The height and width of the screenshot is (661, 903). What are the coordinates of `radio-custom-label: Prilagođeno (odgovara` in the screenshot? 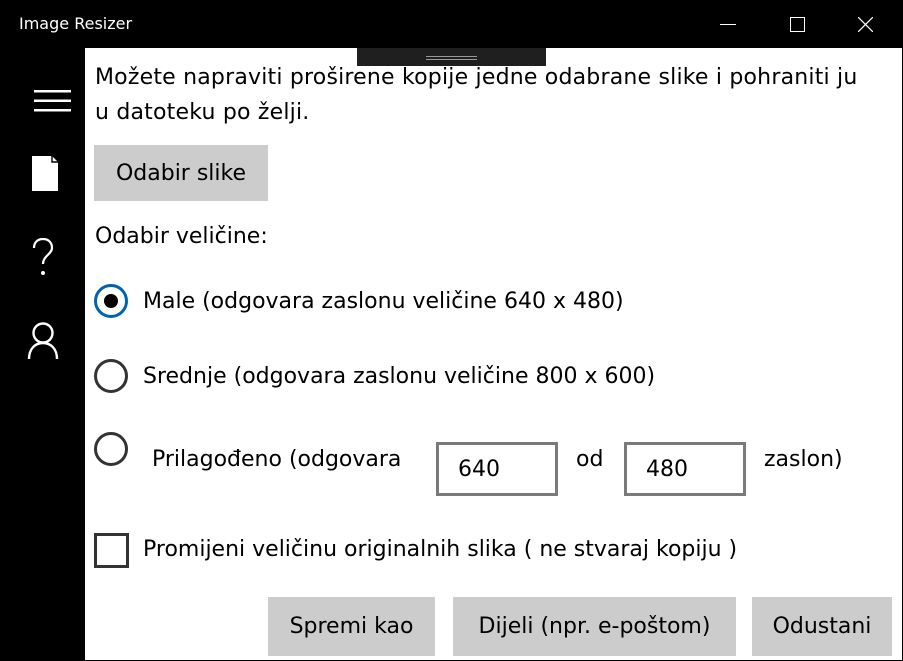 It's located at (276, 459).